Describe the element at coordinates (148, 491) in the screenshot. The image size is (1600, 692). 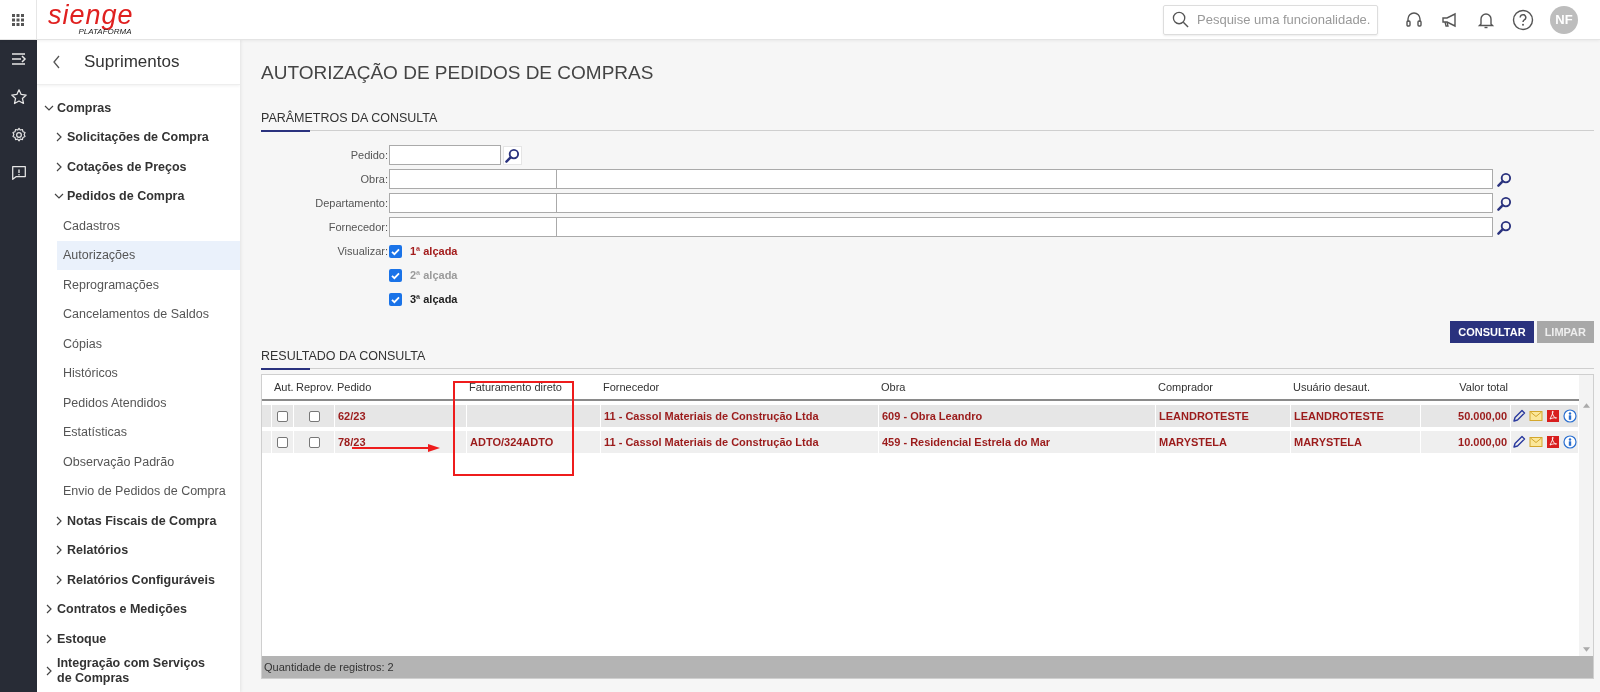
I see `sidebar-item: Envio de Pedidos de Compra` at that location.